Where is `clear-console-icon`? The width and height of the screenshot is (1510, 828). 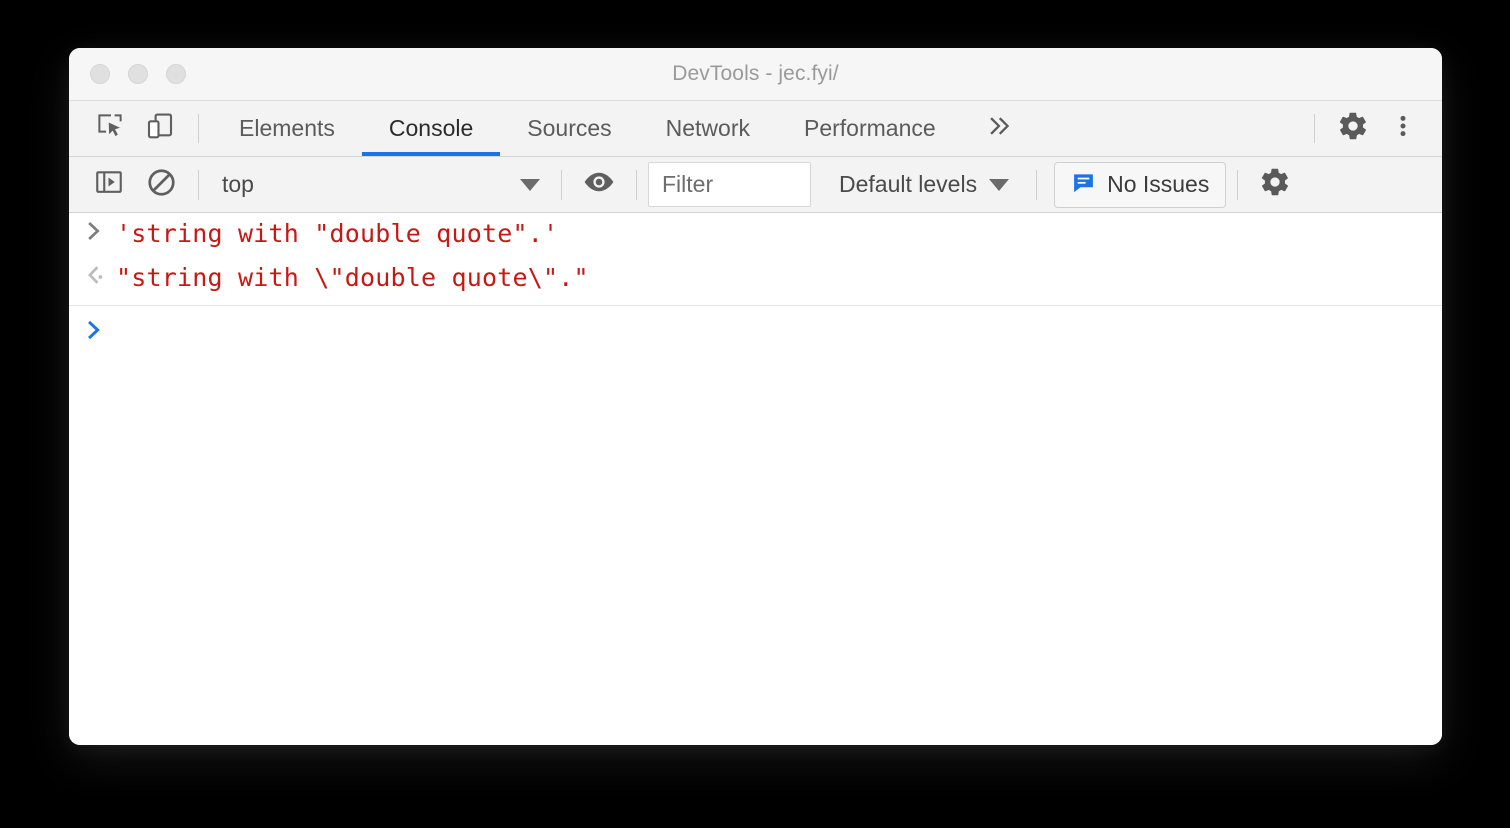 clear-console-icon is located at coordinates (161, 185).